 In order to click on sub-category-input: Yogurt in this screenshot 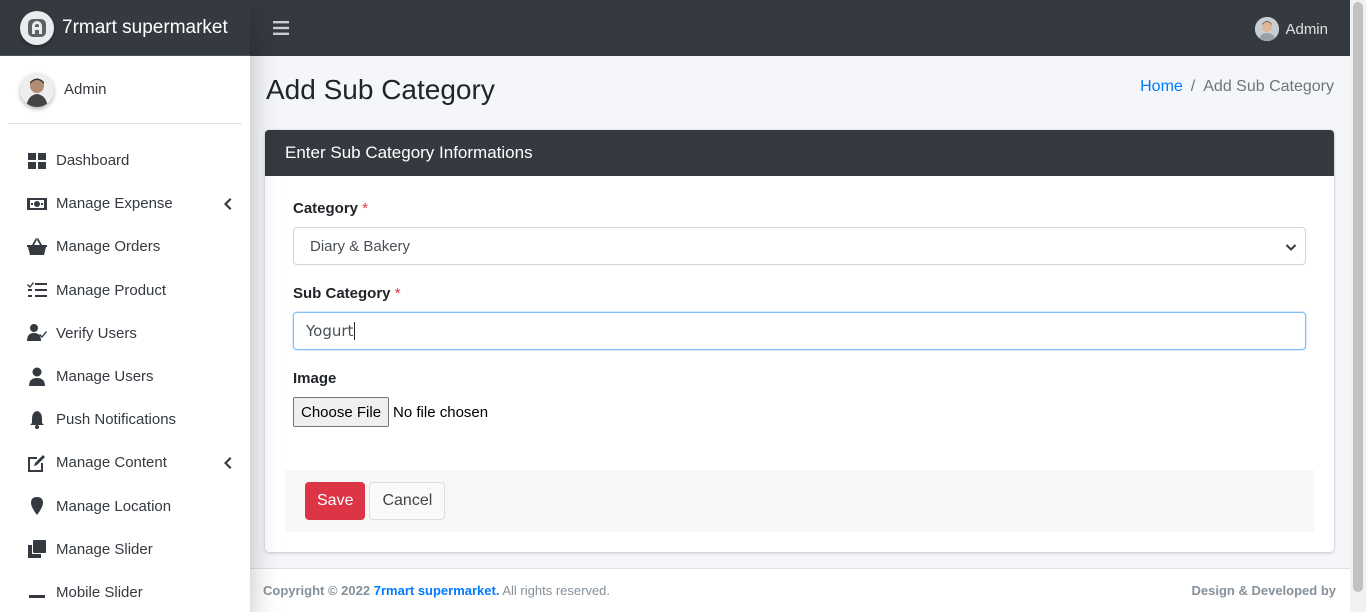, I will do `click(799, 331)`.